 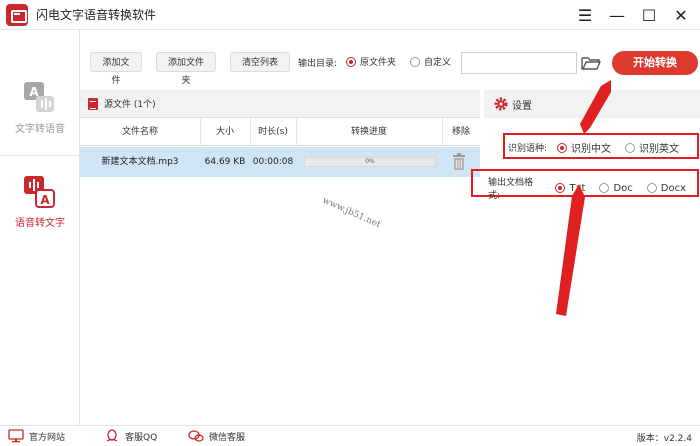 I want to click on title-bar: 闪电文字语音转换软件 ☰ — ☐ ✕, so click(x=350, y=15).